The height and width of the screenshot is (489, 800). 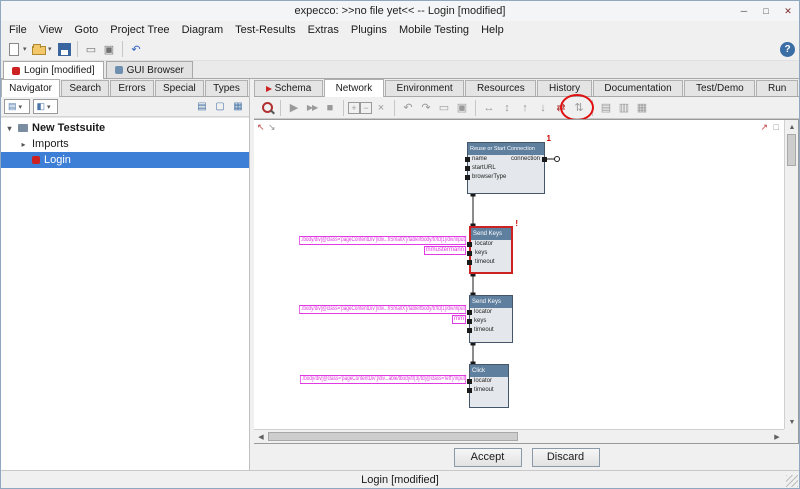 I want to click on delete-step-icon: ×, so click(x=381, y=108).